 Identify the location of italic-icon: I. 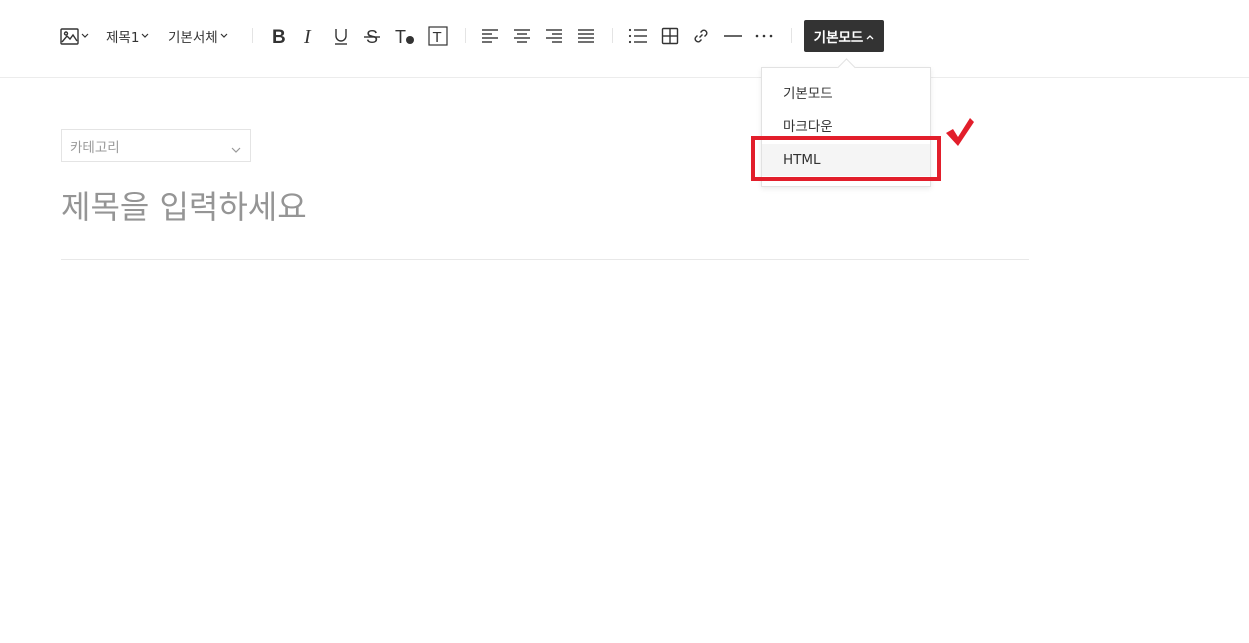
(309, 36).